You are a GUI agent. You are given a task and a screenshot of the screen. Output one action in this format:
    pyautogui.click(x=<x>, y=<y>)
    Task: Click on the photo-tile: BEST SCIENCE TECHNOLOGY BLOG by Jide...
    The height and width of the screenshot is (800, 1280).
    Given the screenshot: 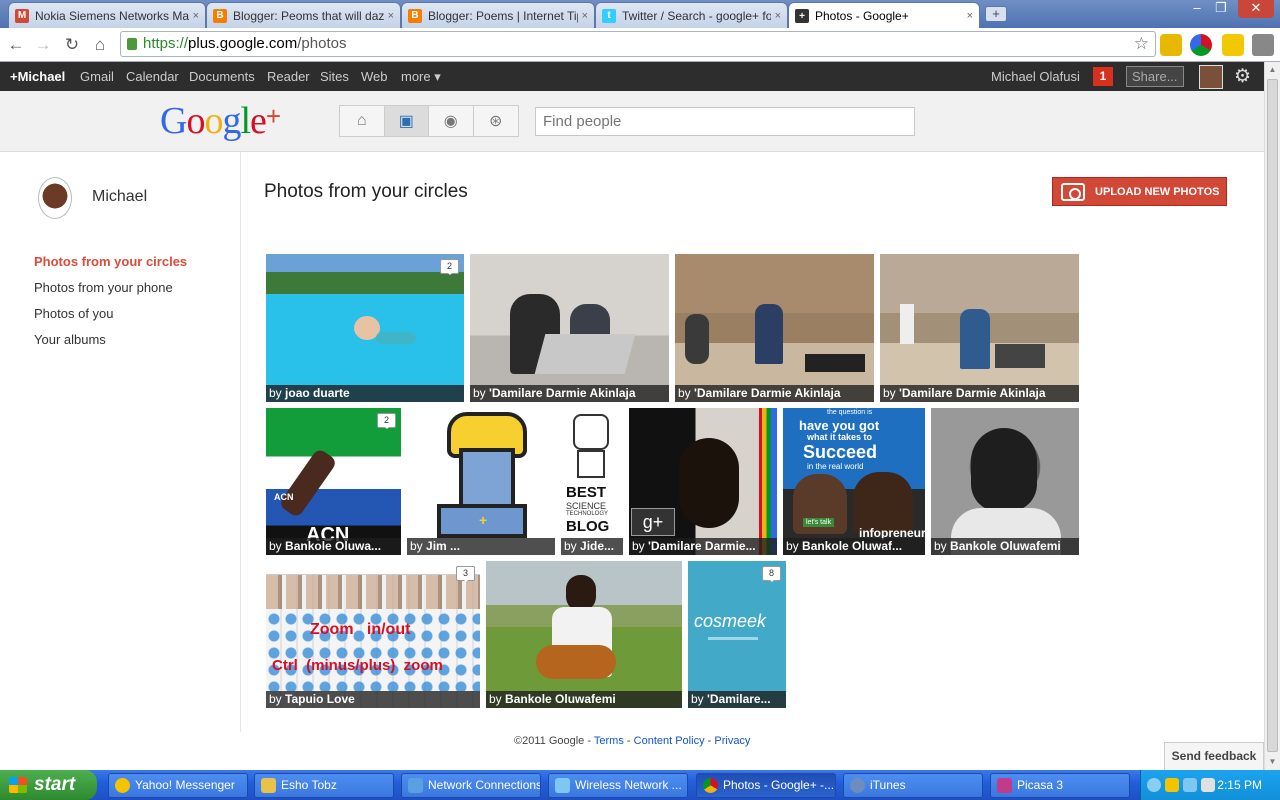 What is the action you would take?
    pyautogui.click(x=592, y=481)
    